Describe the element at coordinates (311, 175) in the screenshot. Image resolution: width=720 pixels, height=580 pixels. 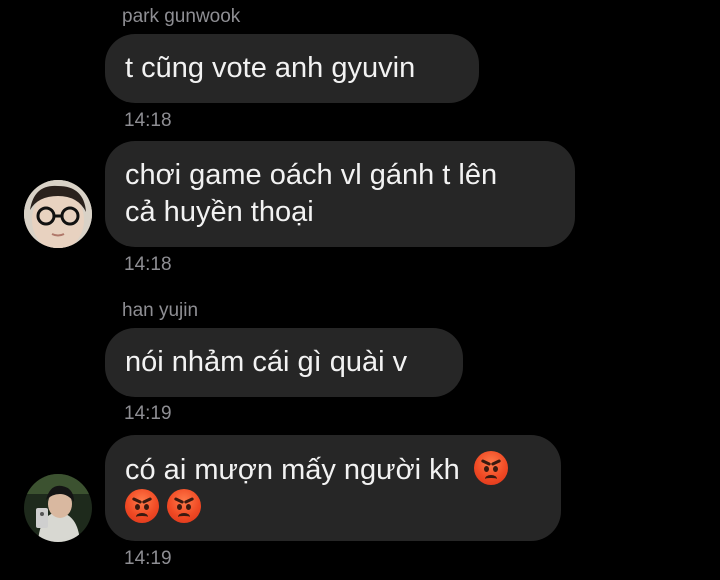
I see `message-text: chơi game oách vl gánh t lên` at that location.